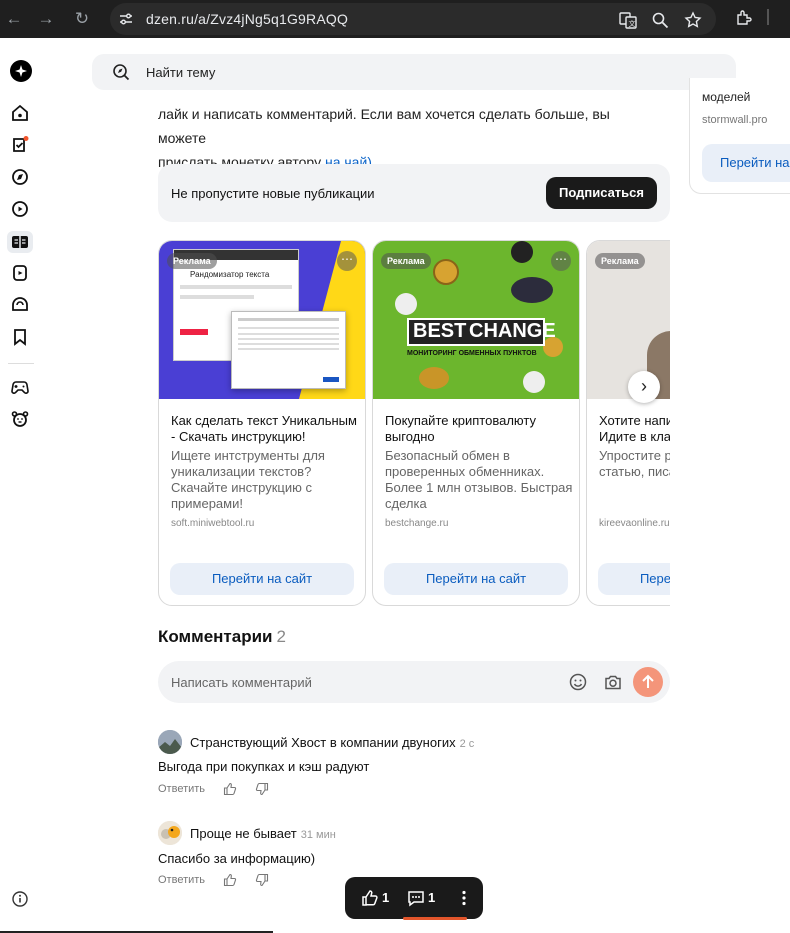  What do you see at coordinates (512, 331) in the screenshot?
I see `ad-image-brand: CHANGE` at bounding box center [512, 331].